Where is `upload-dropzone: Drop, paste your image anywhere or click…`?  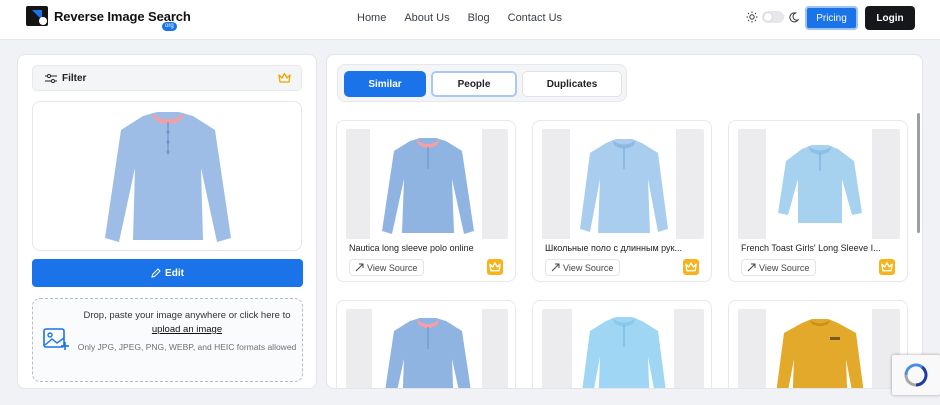 upload-dropzone: Drop, paste your image anywhere or click… is located at coordinates (167, 340).